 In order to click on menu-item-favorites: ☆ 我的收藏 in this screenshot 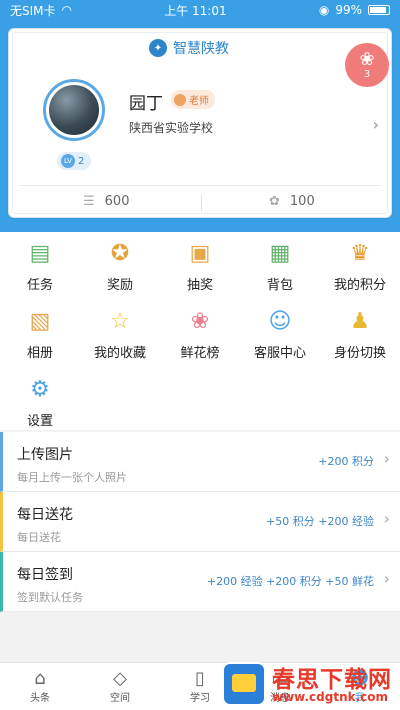, I will do `click(120, 334)`.